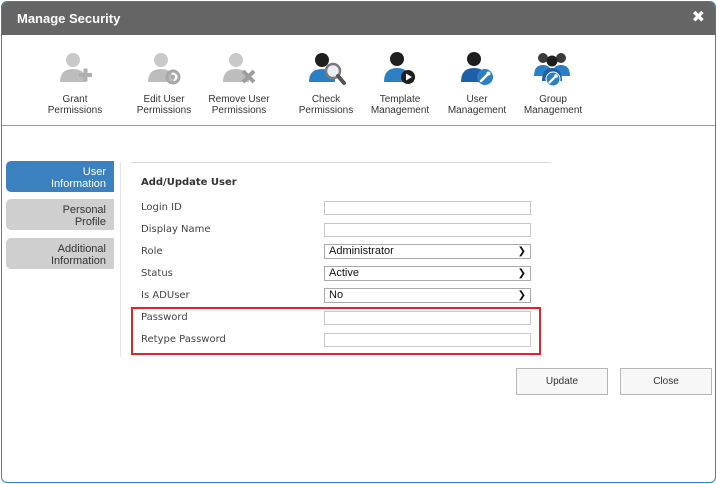 The width and height of the screenshot is (717, 484). I want to click on close-icon: ✖, so click(698, 17).